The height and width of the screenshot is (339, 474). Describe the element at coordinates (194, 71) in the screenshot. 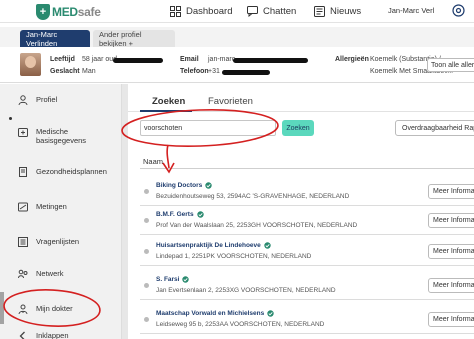

I see `phone-label: Telefoon` at that location.